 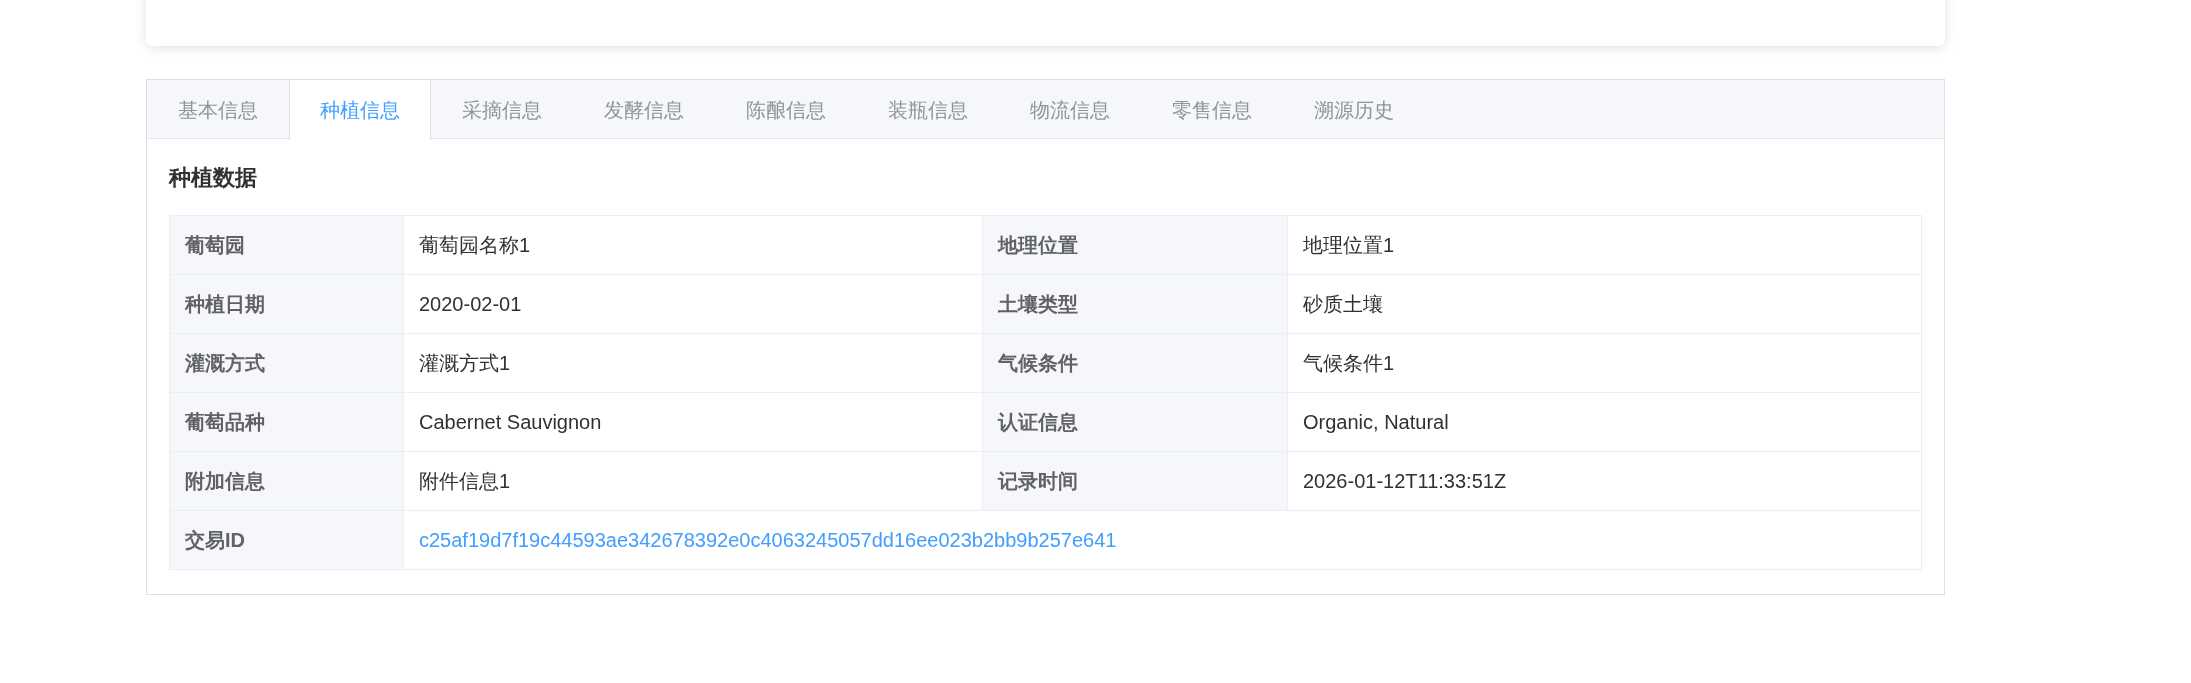 I want to click on field-label: 交易ID, so click(x=286, y=540).